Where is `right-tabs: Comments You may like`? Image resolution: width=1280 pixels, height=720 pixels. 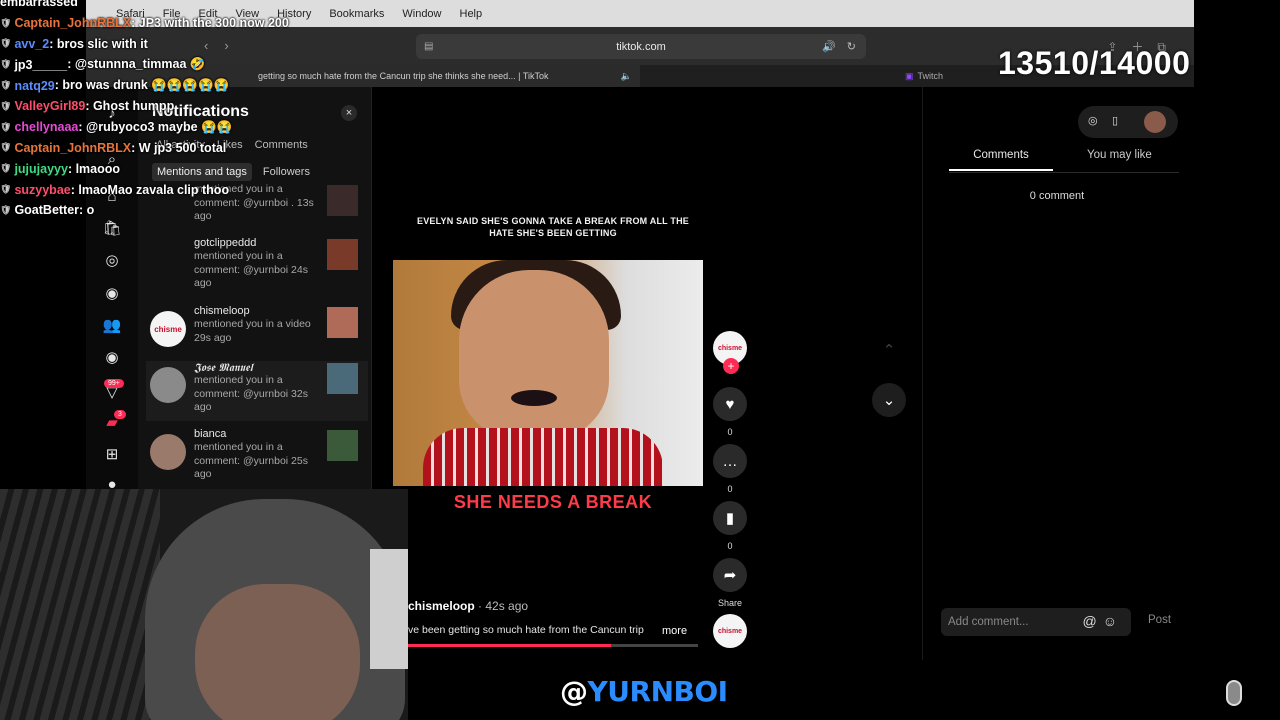
right-tabs: Comments You may like is located at coordinates (1064, 159).